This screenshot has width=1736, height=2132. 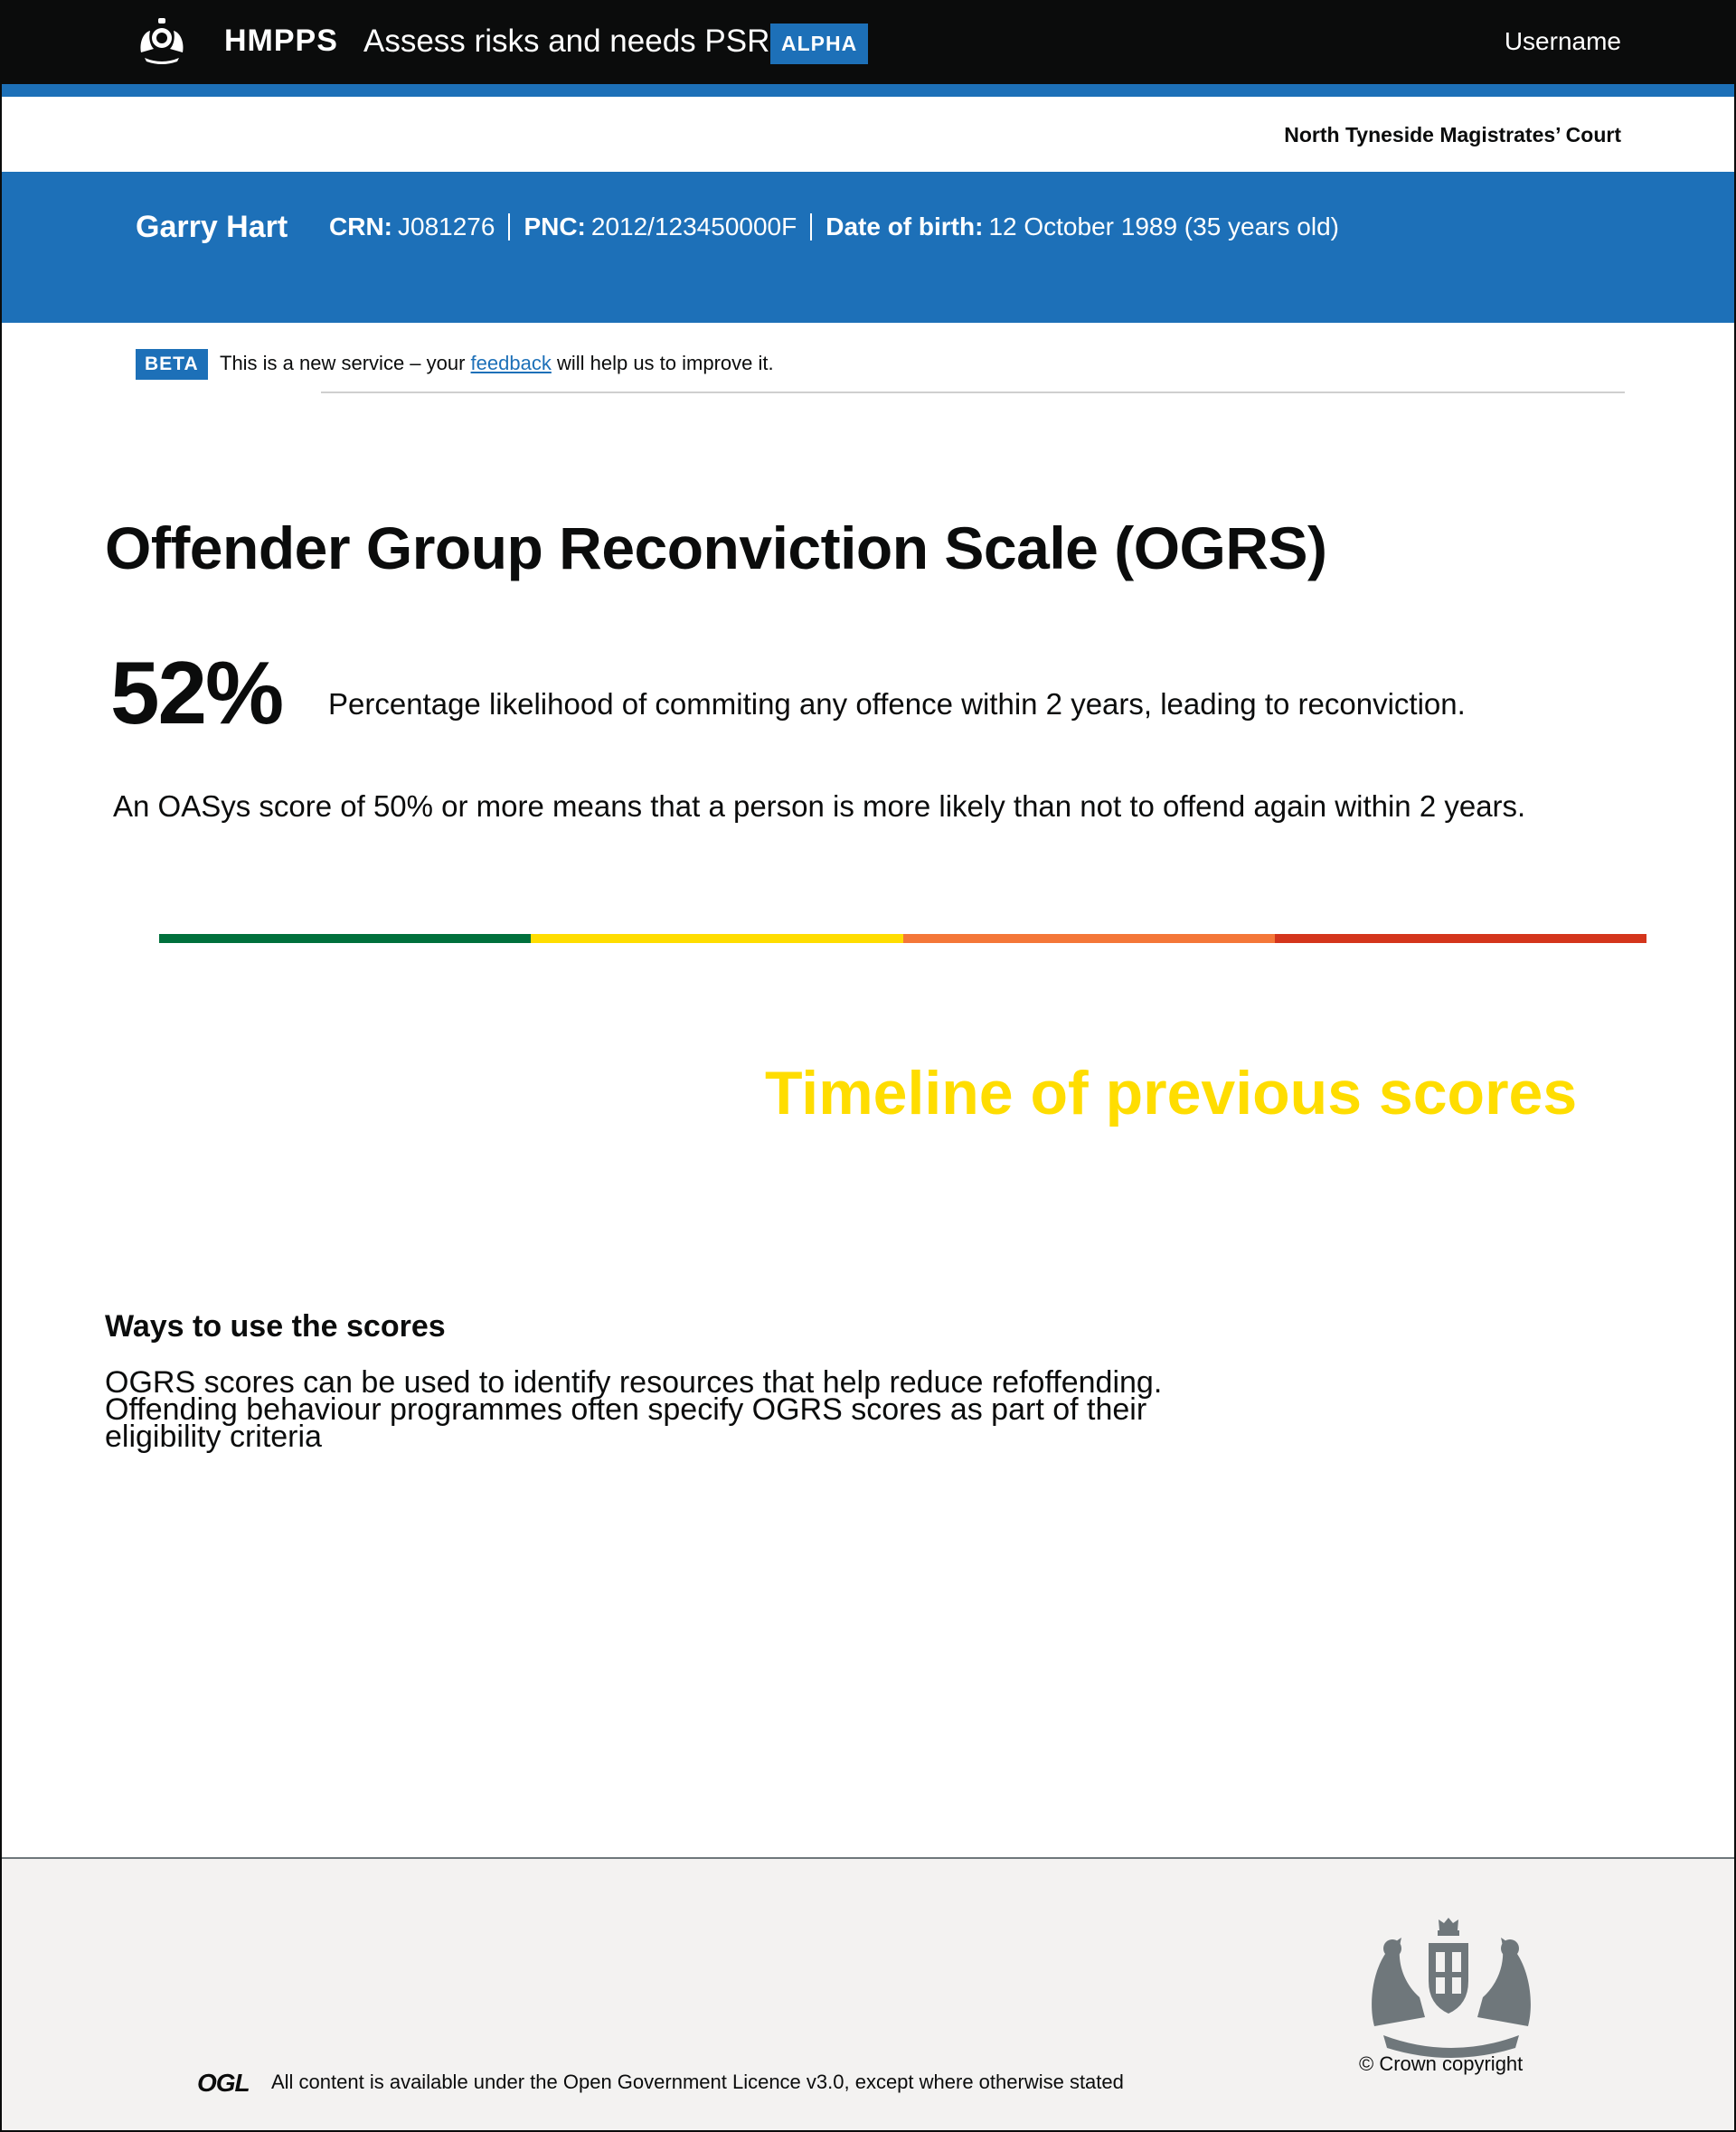 I want to click on section-divider, so click(x=973, y=392).